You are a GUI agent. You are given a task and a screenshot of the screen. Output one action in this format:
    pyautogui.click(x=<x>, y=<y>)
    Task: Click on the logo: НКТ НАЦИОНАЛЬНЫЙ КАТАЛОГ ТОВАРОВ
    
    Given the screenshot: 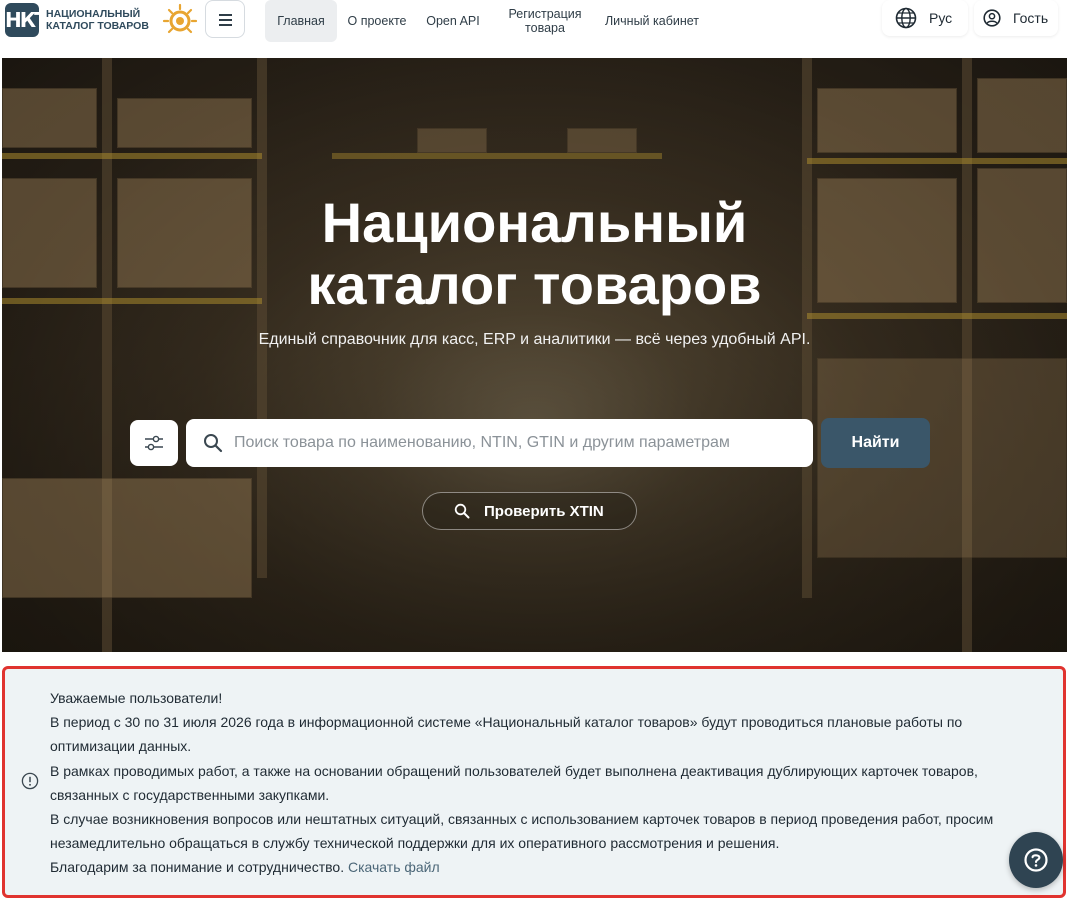 What is the action you would take?
    pyautogui.click(x=101, y=20)
    